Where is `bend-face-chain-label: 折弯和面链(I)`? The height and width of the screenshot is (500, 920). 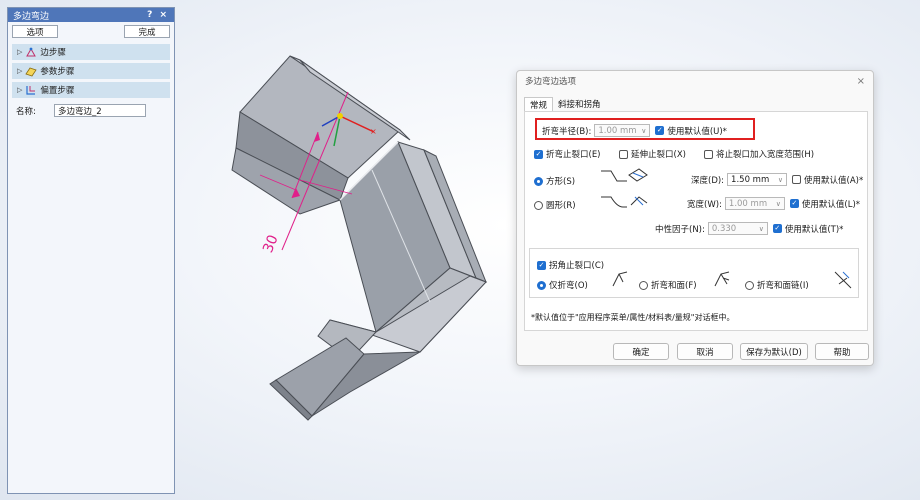 bend-face-chain-label: 折弯和面链(I) is located at coordinates (783, 286).